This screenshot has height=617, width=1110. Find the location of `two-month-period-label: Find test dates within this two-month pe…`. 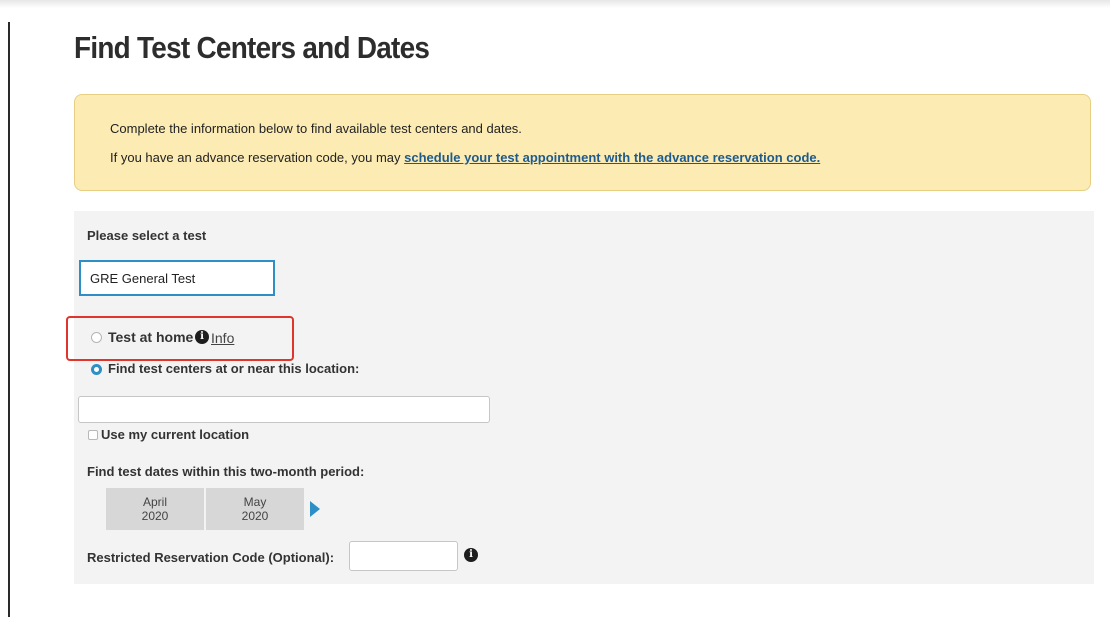

two-month-period-label: Find test dates within this two-month pe… is located at coordinates (226, 471).